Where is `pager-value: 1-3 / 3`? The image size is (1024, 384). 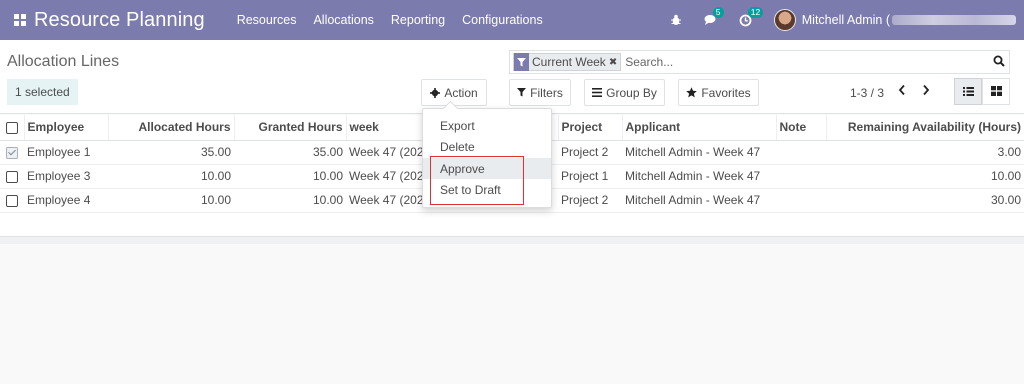
pager-value: 1-3 / 3 is located at coordinates (867, 93).